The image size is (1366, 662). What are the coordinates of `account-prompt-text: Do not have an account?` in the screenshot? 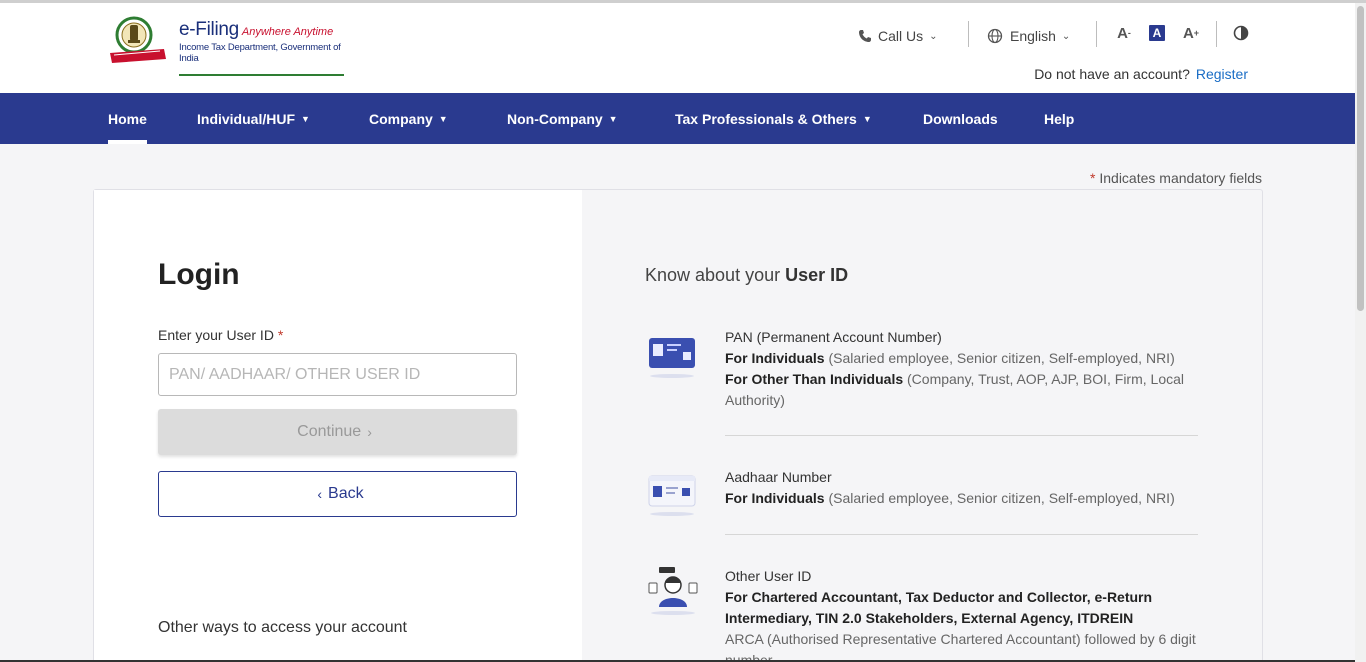 It's located at (1112, 74).